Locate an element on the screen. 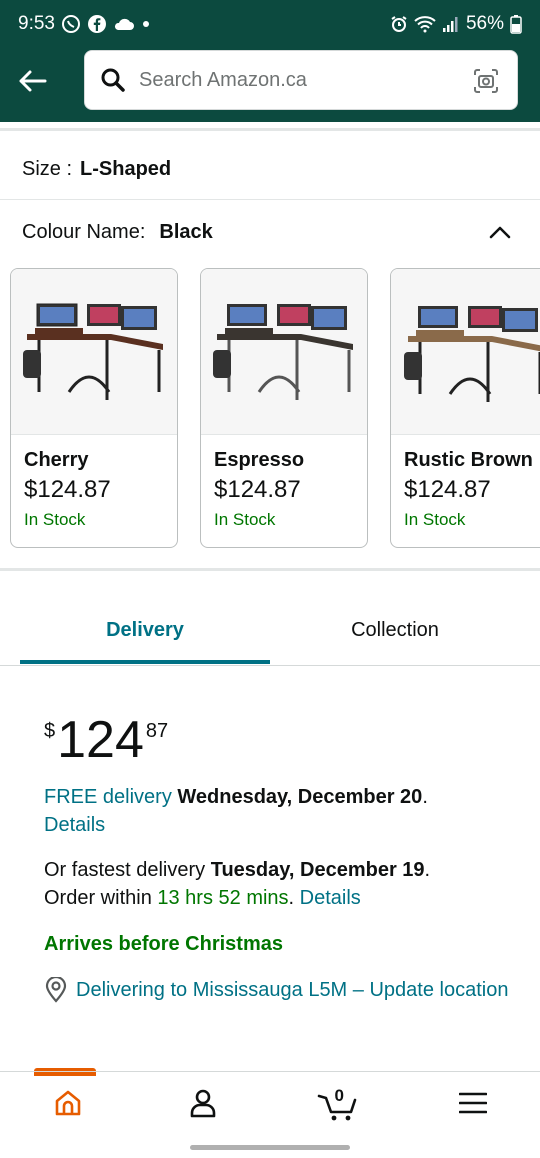 The width and height of the screenshot is (540, 1158). whatsapp-icon is located at coordinates (71, 24).